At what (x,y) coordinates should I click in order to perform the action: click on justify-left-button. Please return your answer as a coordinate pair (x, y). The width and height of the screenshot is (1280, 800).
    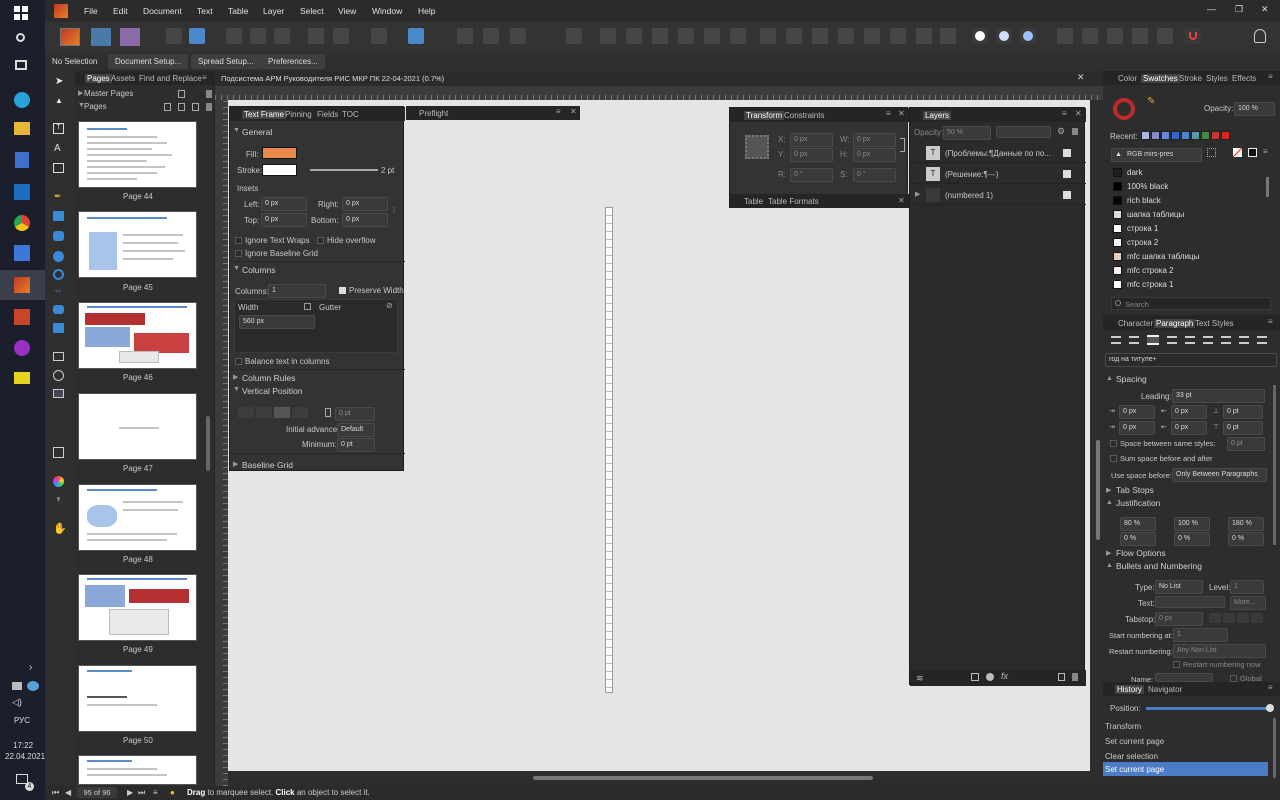
    Looking at the image, I should click on (1172, 340).